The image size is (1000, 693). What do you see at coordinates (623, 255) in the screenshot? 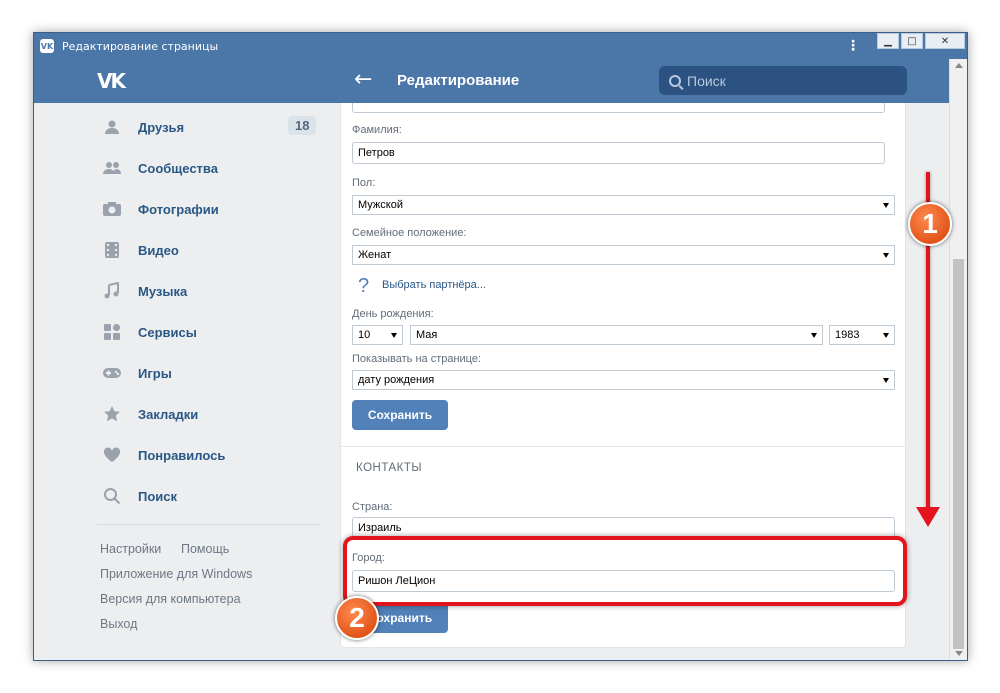
I see `marital-status-select: Женат` at bounding box center [623, 255].